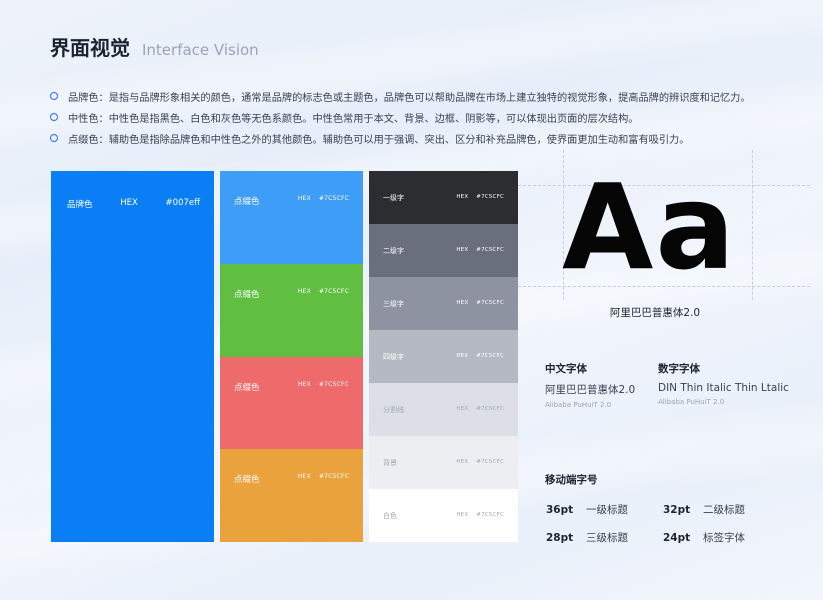 The image size is (823, 600). Describe the element at coordinates (132, 356) in the screenshot. I see `brand-color-swatch: 品牌色 HEX #007eff` at that location.